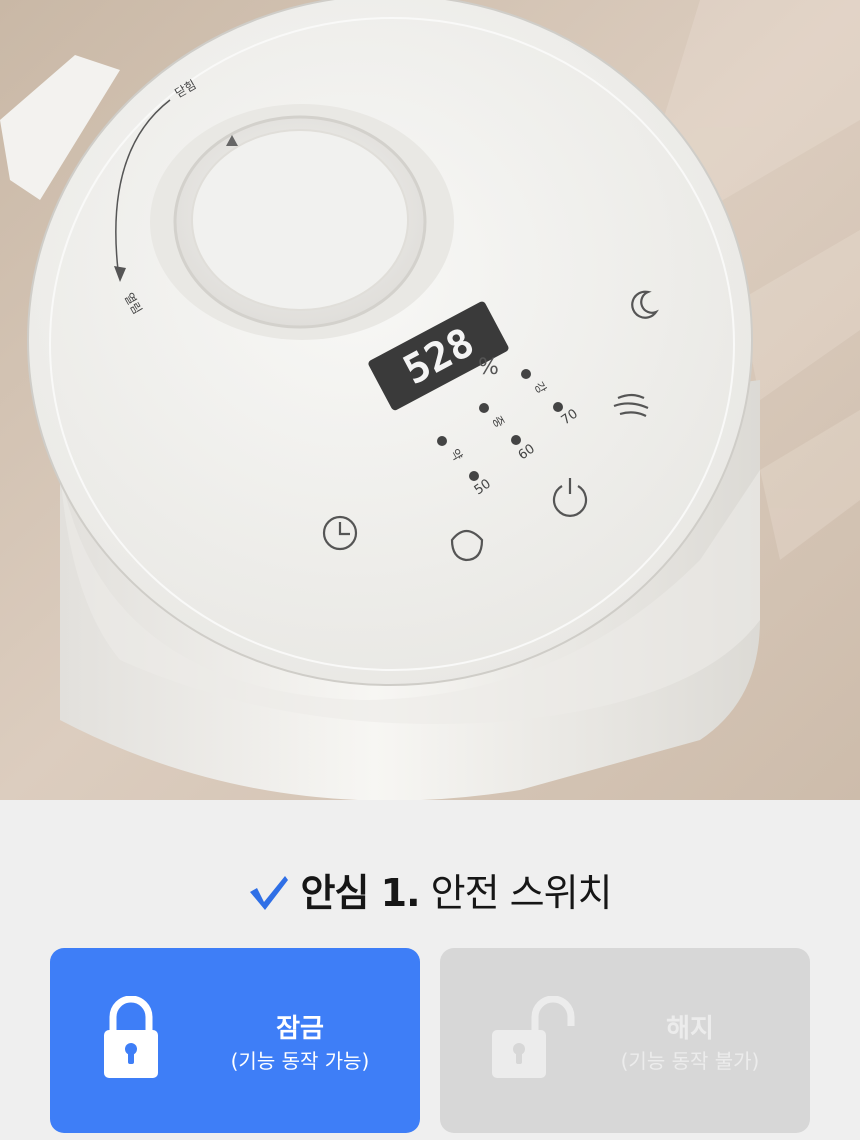 The image size is (860, 1140). What do you see at coordinates (269, 897) in the screenshot?
I see `checkmark-icon` at bounding box center [269, 897].